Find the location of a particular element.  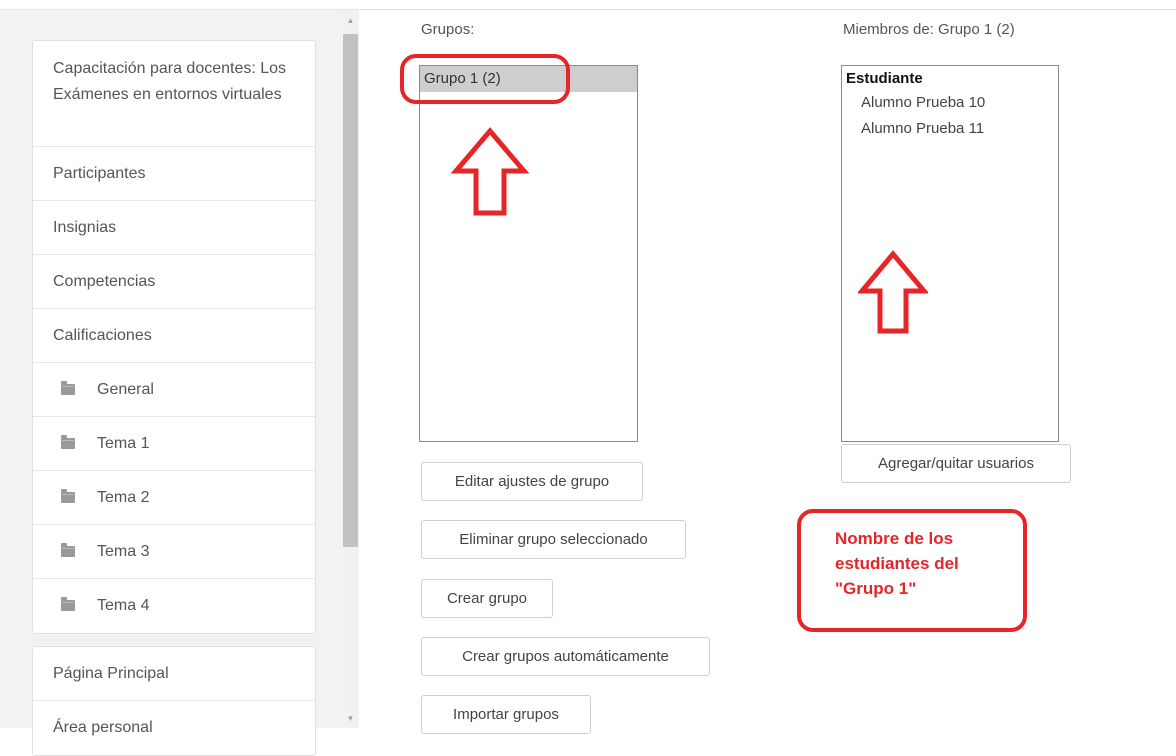

annotation-highlight-group is located at coordinates (485, 79).